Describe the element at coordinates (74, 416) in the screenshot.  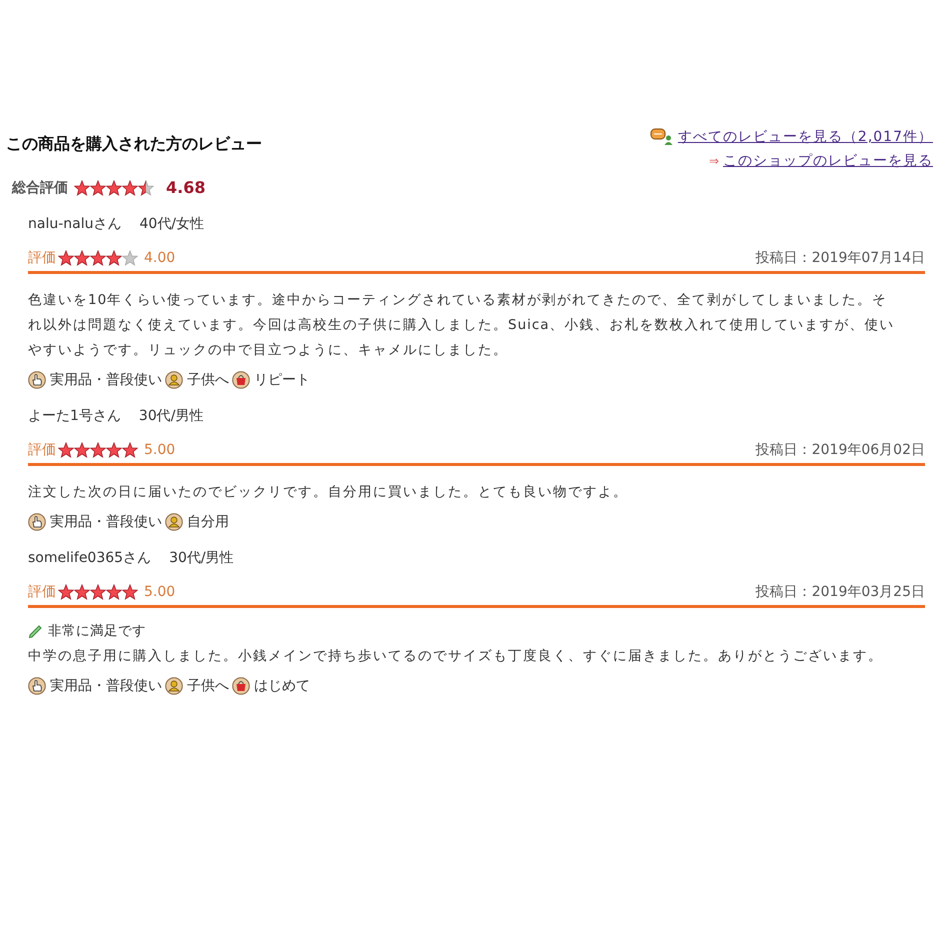
I see `reviewer-name: よーた1号さん` at that location.